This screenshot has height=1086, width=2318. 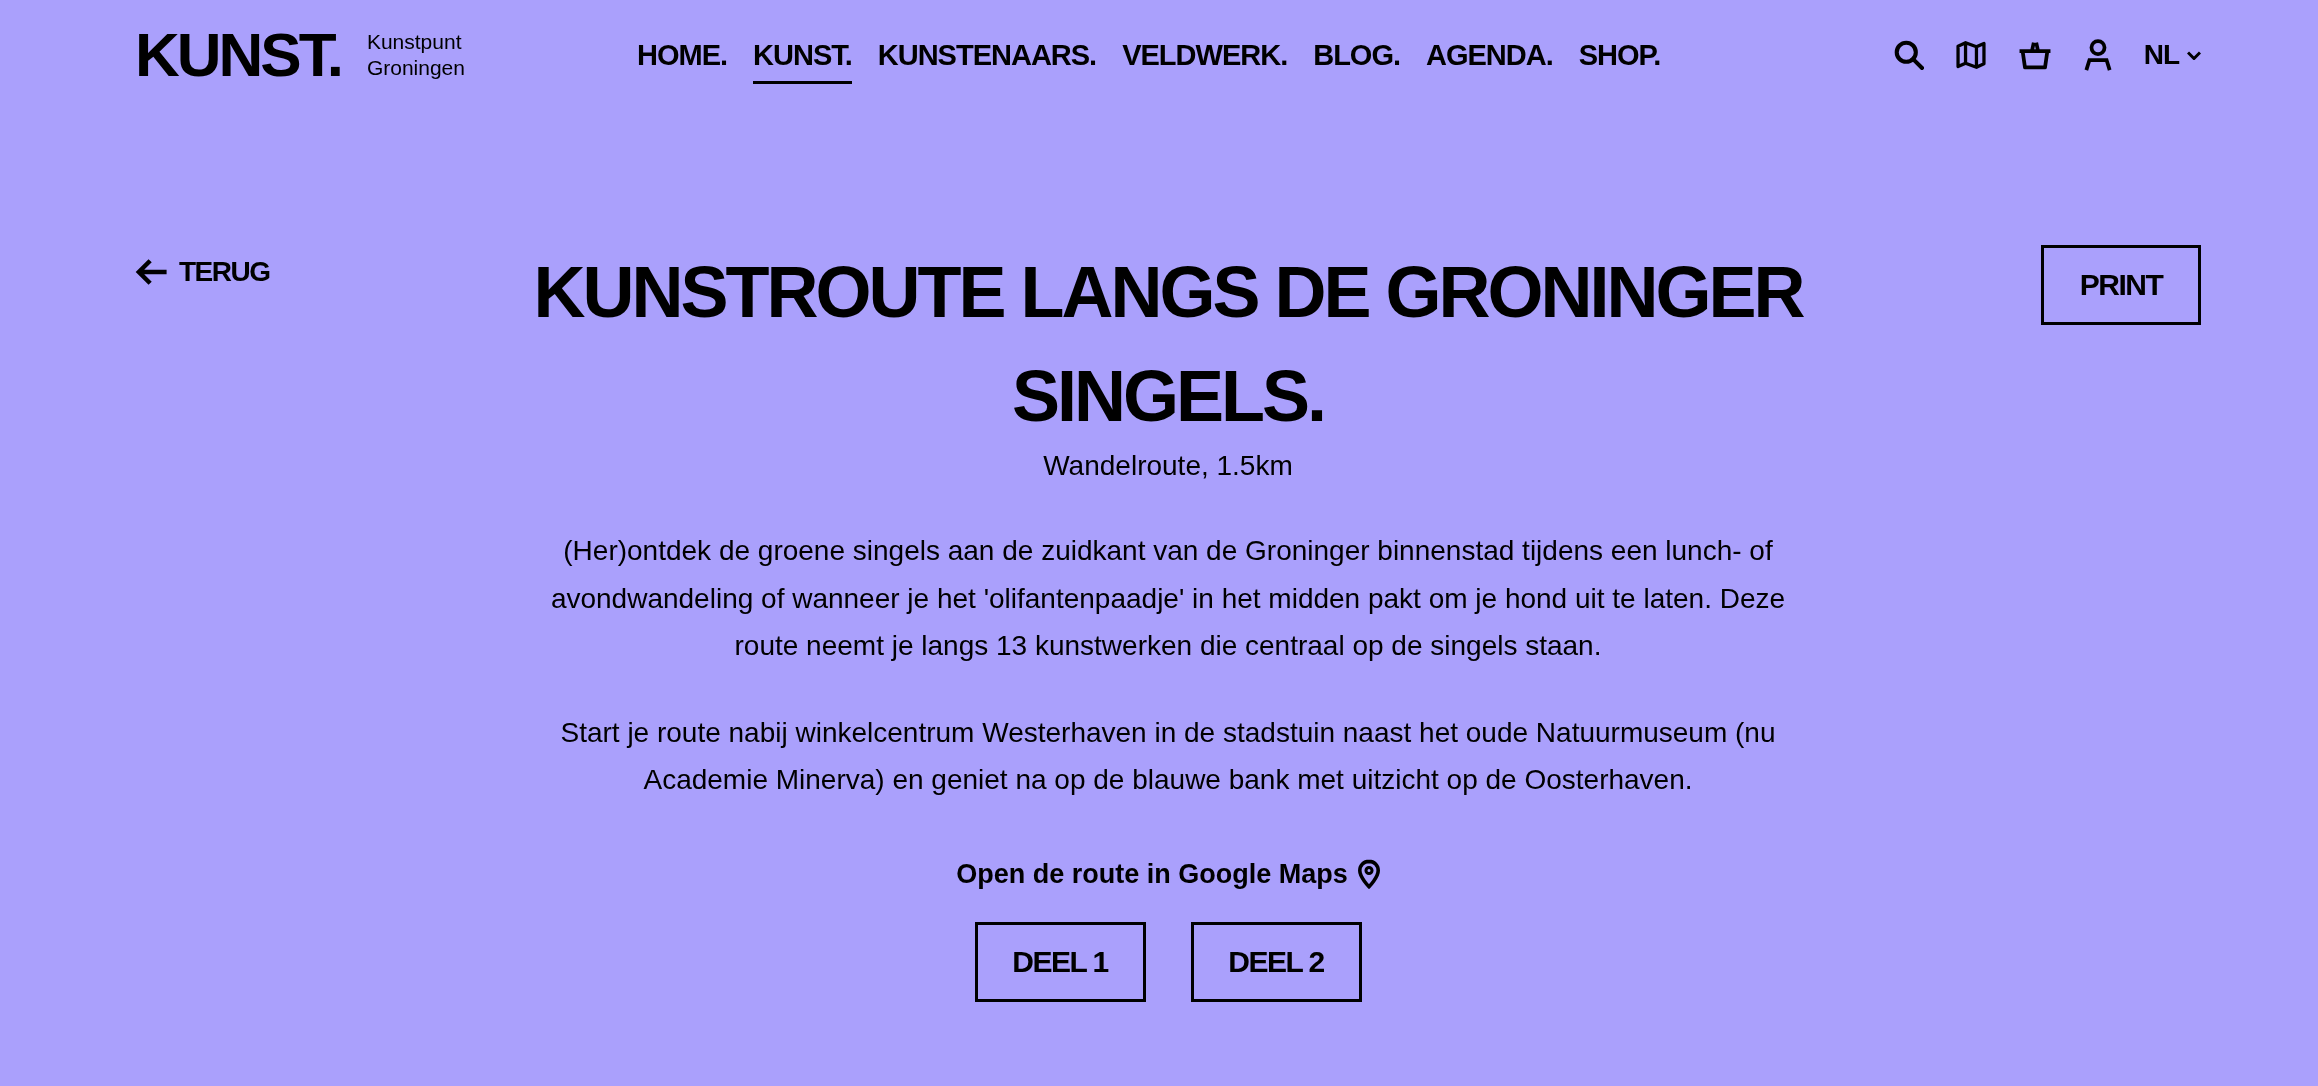 What do you see at coordinates (2172, 55) in the screenshot?
I see `language-button: NL` at bounding box center [2172, 55].